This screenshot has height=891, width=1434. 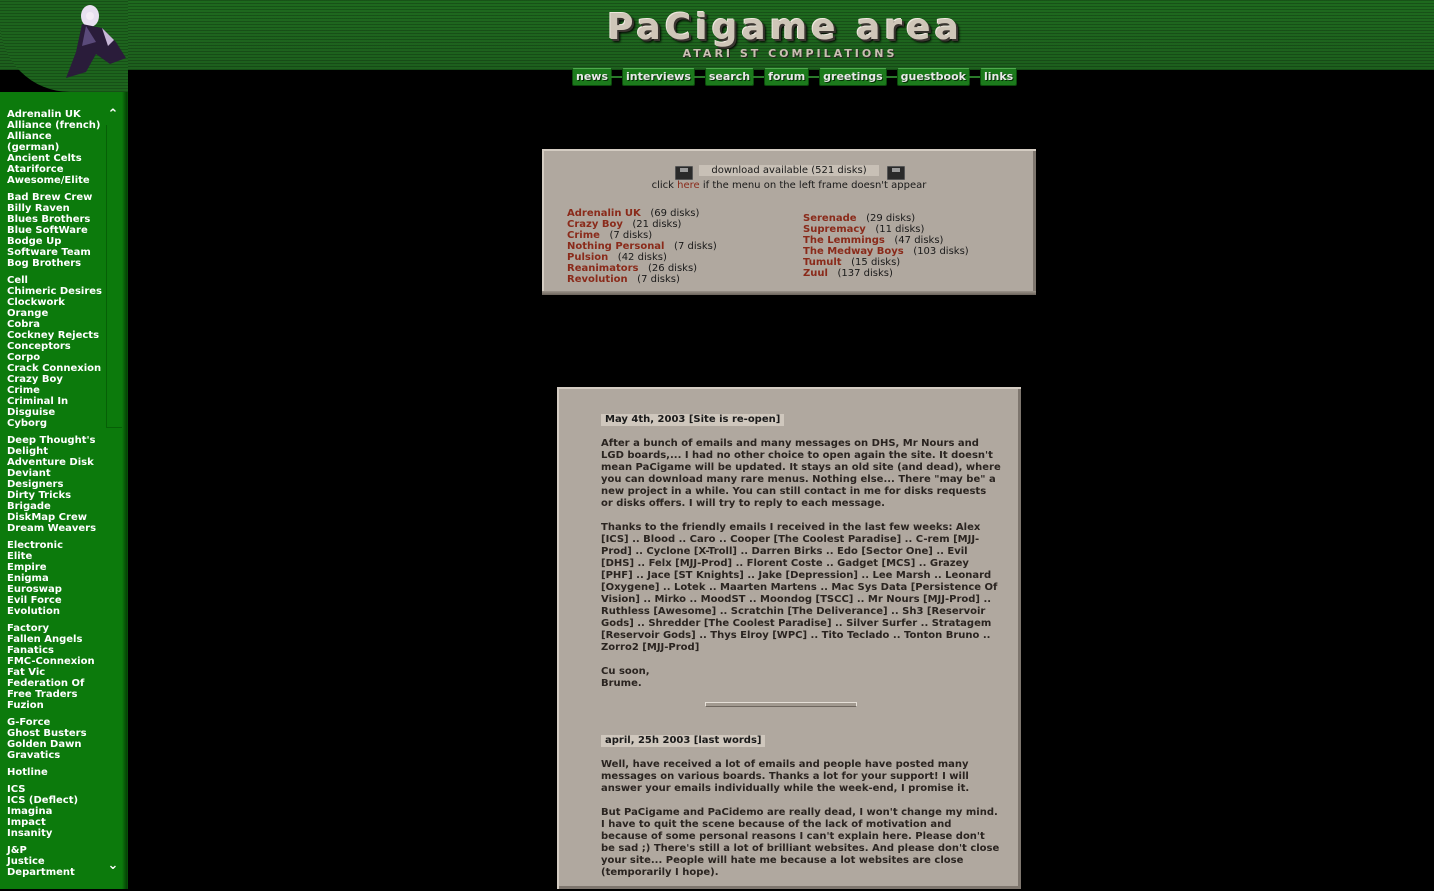 I want to click on download-title: download available (521 disks), so click(x=789, y=170).